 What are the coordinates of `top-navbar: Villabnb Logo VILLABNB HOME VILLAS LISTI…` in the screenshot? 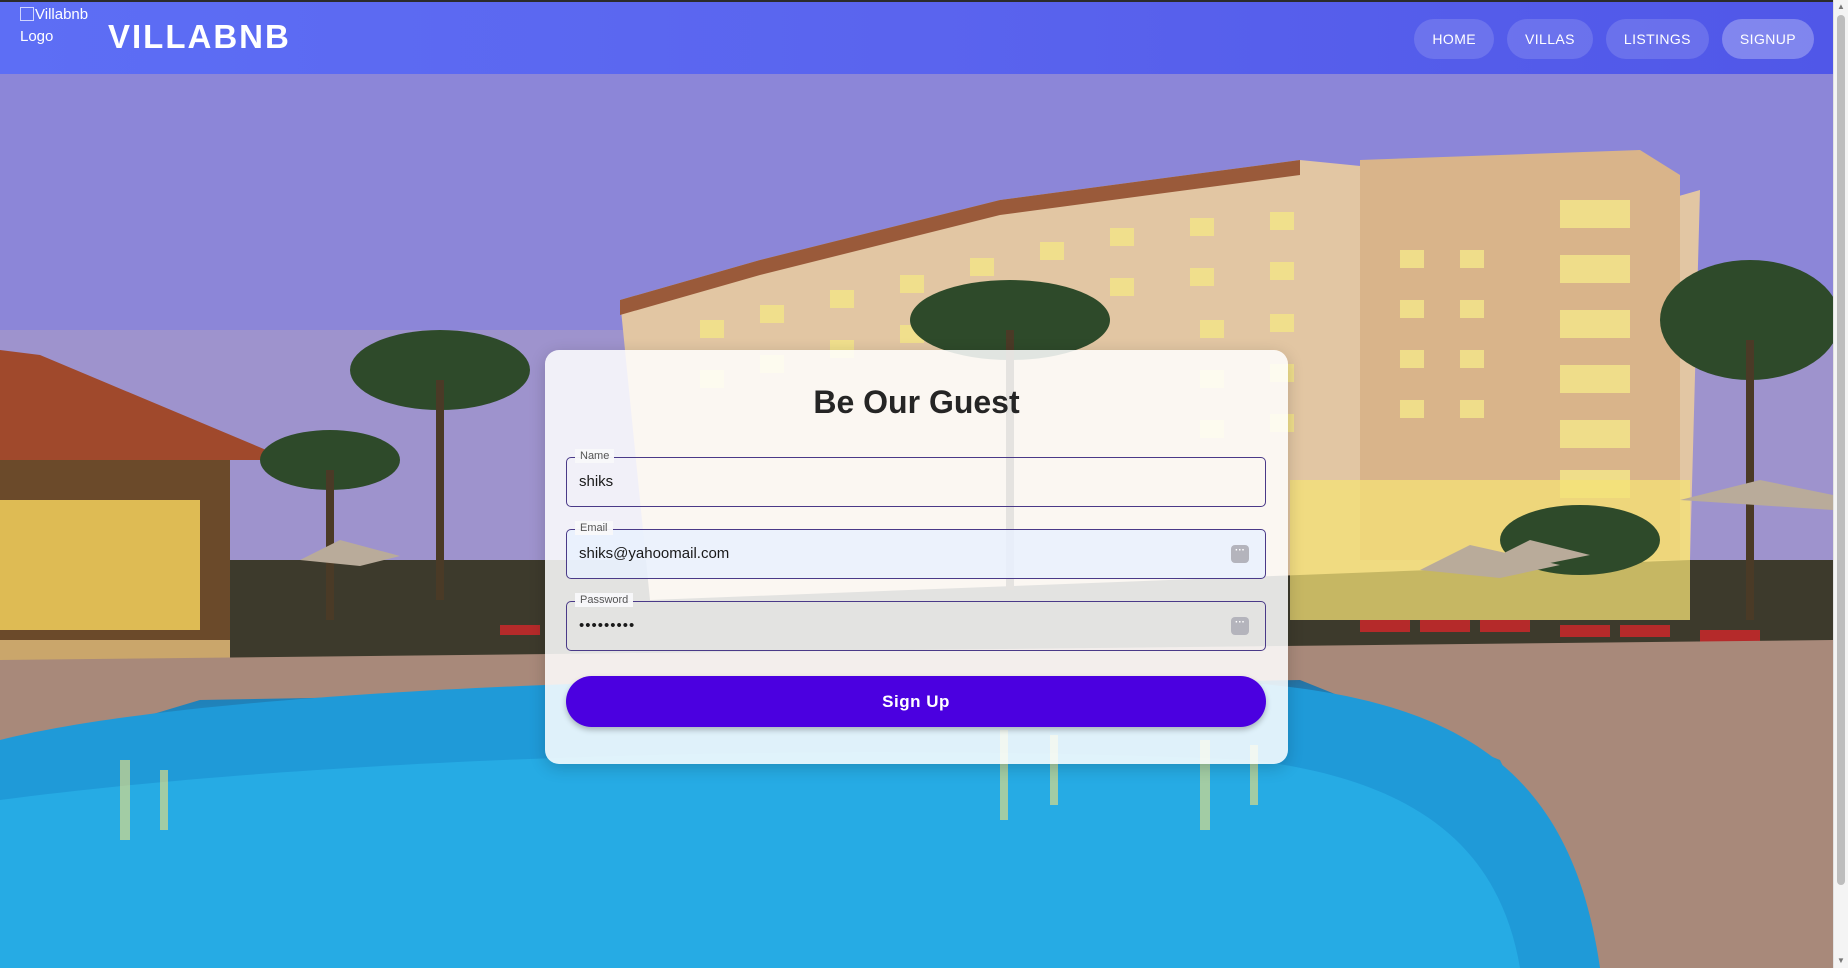 It's located at (916, 37).